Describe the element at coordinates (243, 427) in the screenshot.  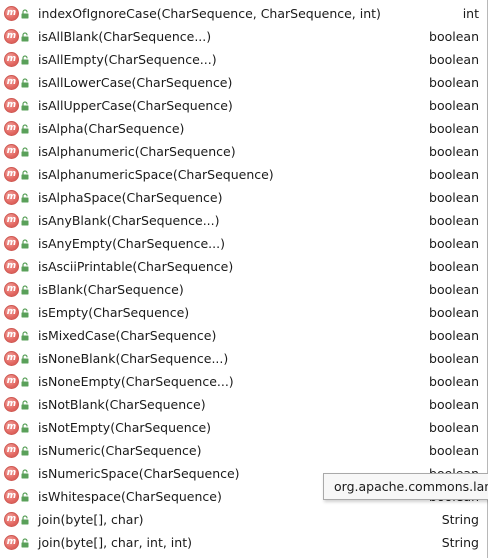
I see `completion-item: m isNotEmpty(CharSequence) boolean` at that location.